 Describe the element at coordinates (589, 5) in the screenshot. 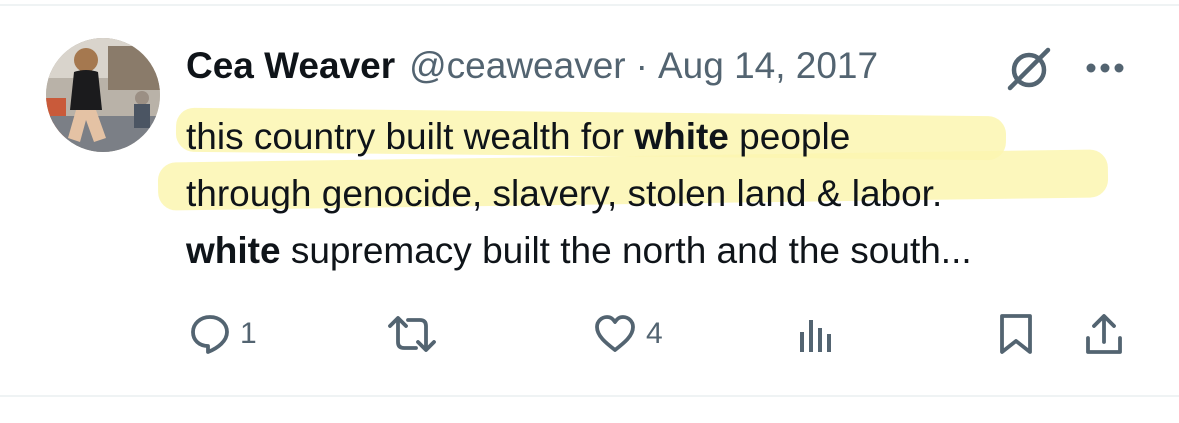

I see `top-divider` at that location.